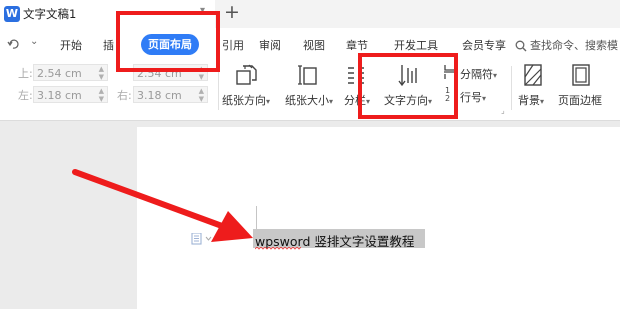 This screenshot has width=620, height=309. Describe the element at coordinates (478, 74) in the screenshot. I see `breaks-button: 分隔符▾` at that location.